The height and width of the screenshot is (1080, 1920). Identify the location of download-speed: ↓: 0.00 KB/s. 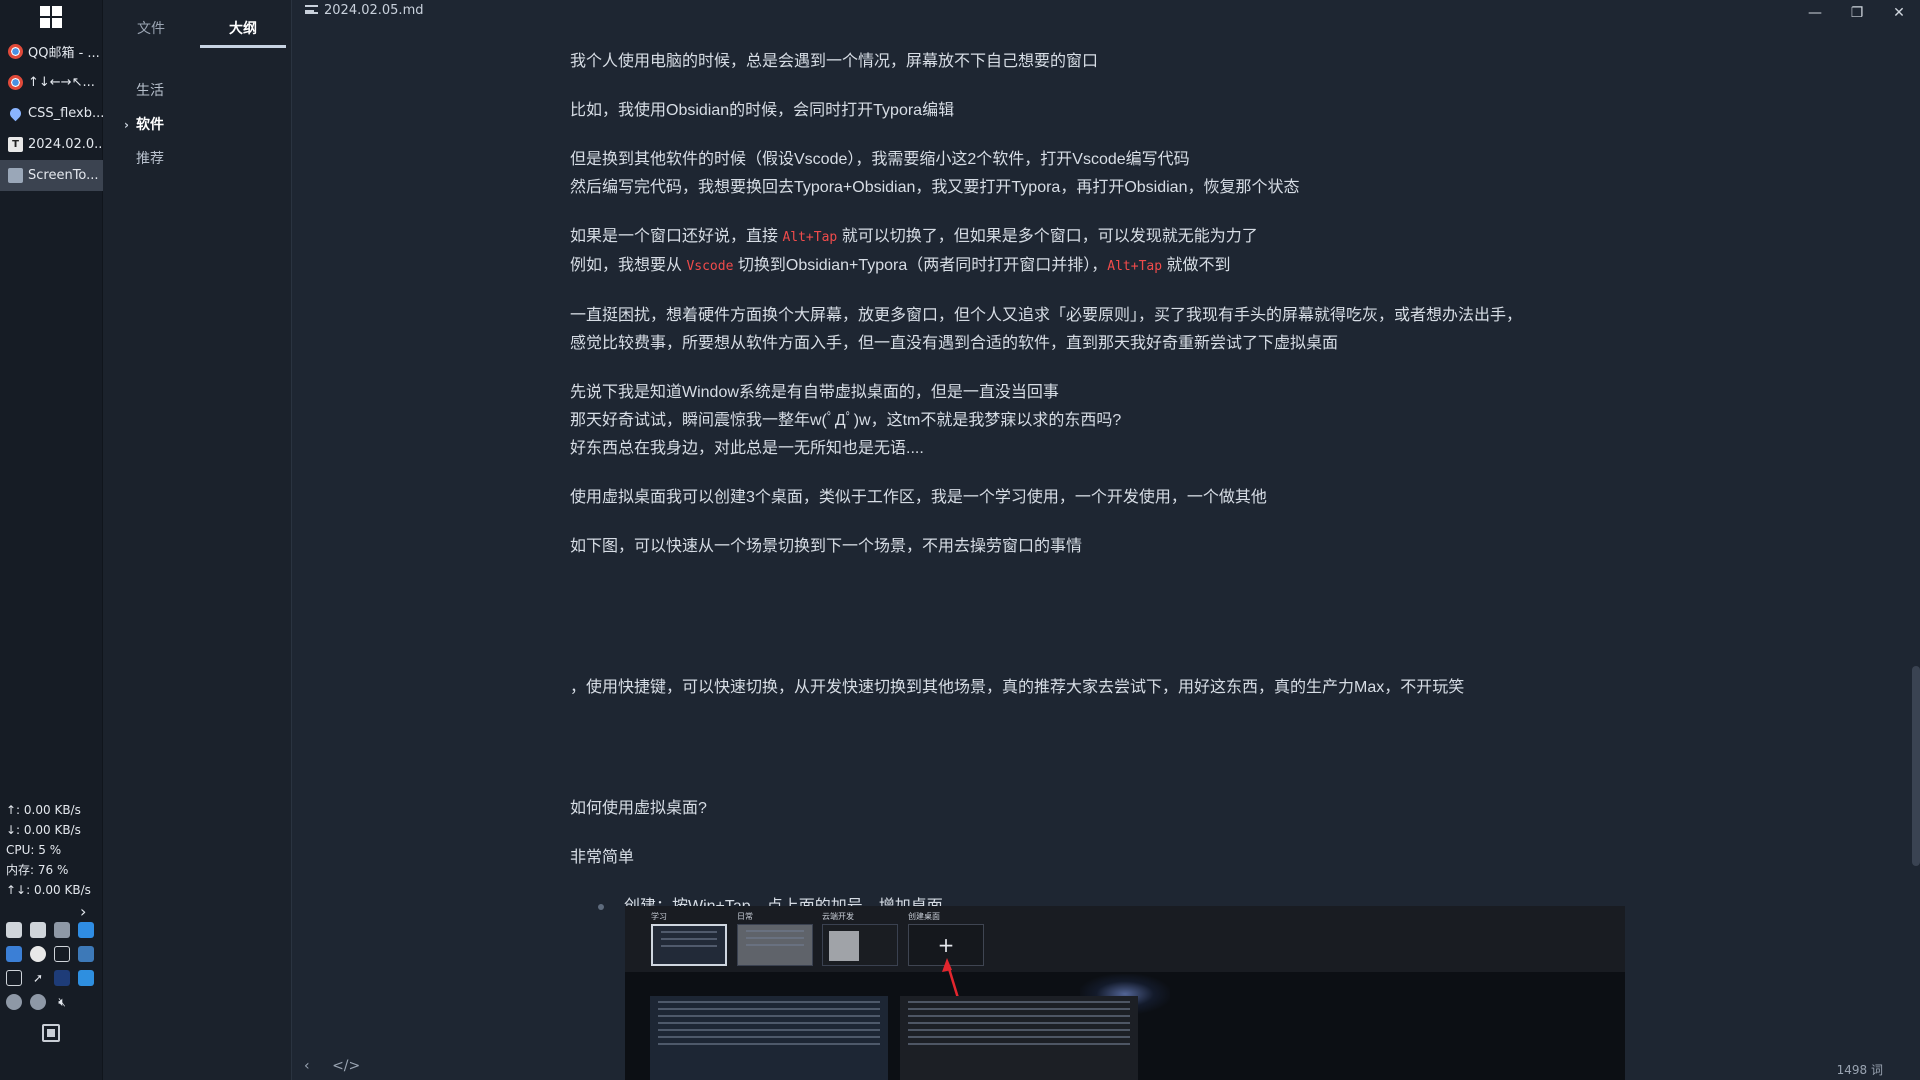
(43, 830).